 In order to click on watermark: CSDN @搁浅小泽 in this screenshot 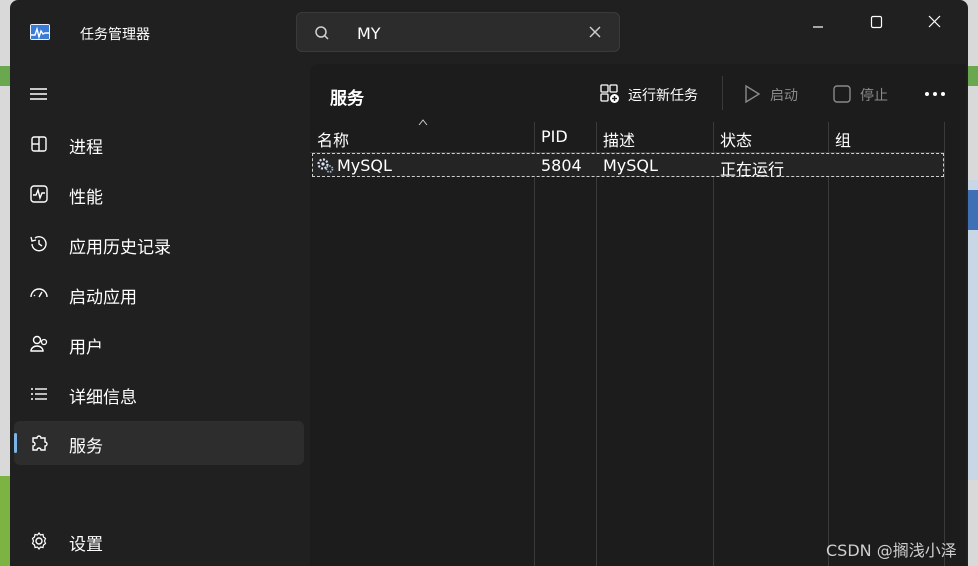, I will do `click(891, 550)`.